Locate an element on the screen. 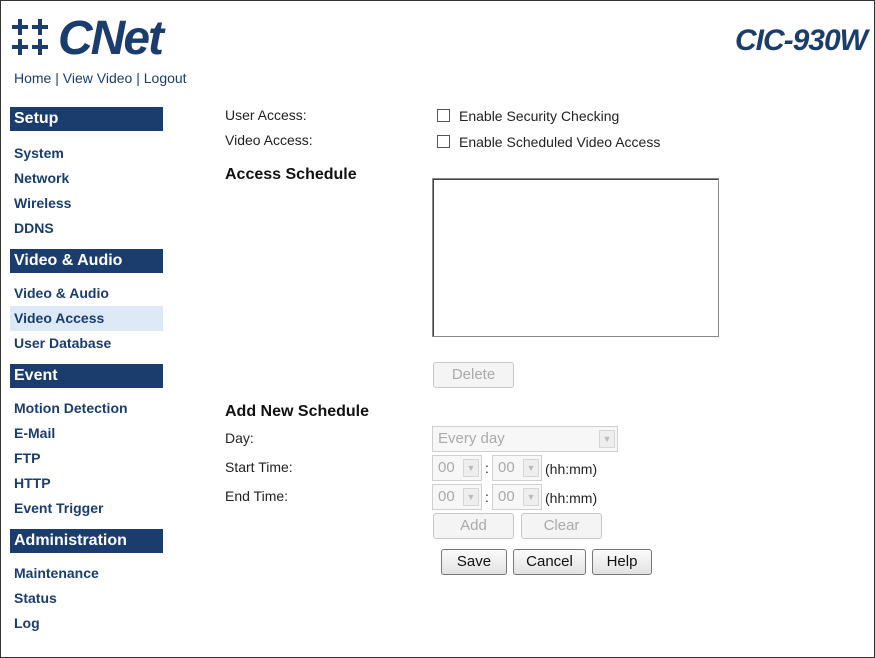 This screenshot has height=658, width=875. sidebar-item-event-trigger: Event Trigger is located at coordinates (86, 508).